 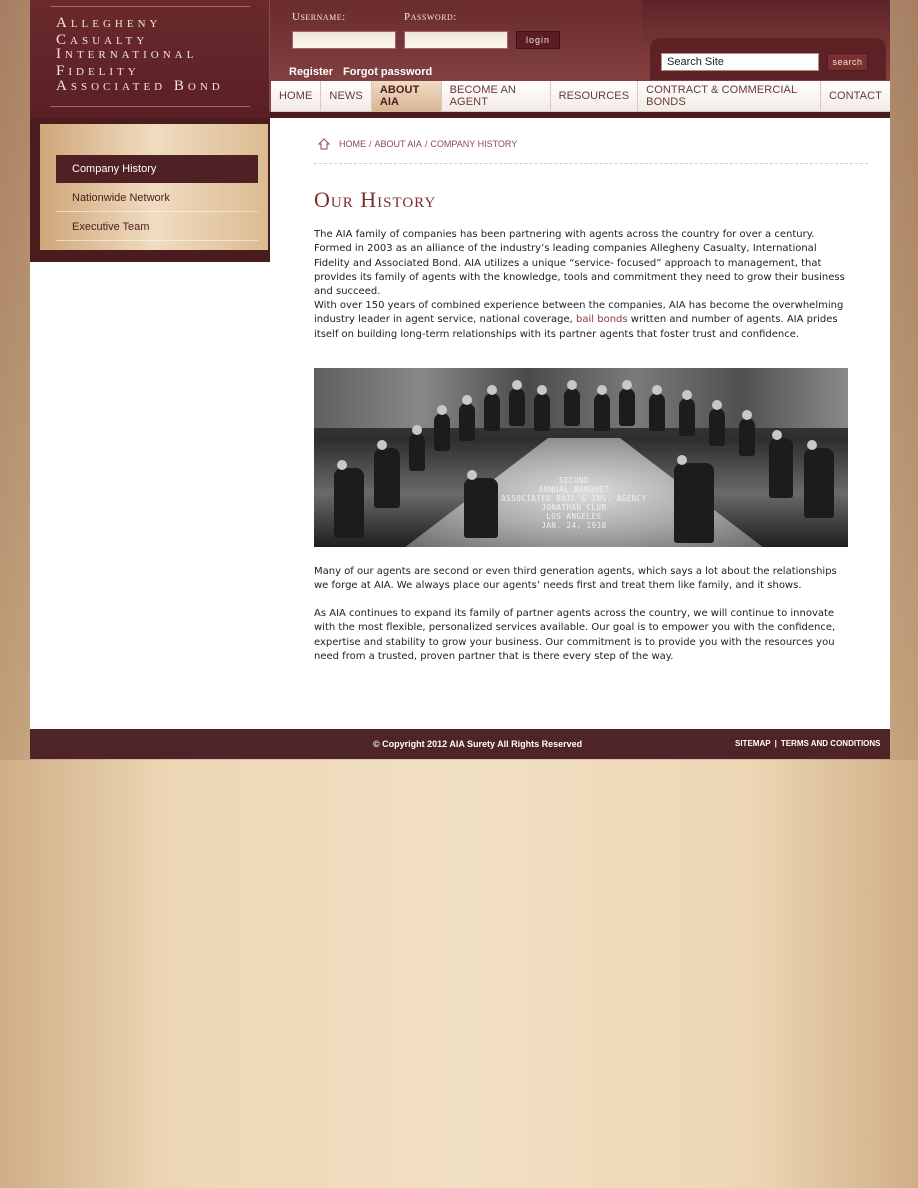 What do you see at coordinates (595, 96) in the screenshot?
I see `nav-resources: RESOURCES` at bounding box center [595, 96].